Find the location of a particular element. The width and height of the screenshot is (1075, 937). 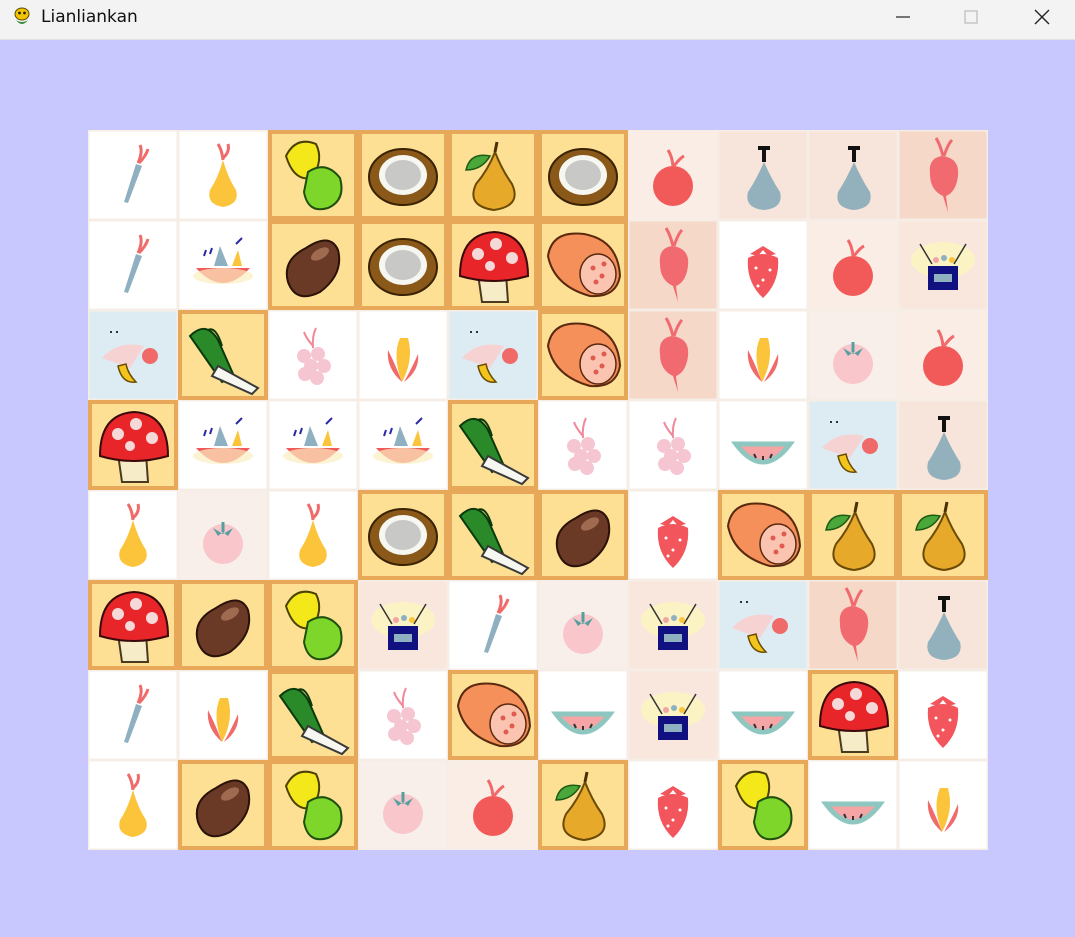

potato-icon is located at coordinates (583, 535).